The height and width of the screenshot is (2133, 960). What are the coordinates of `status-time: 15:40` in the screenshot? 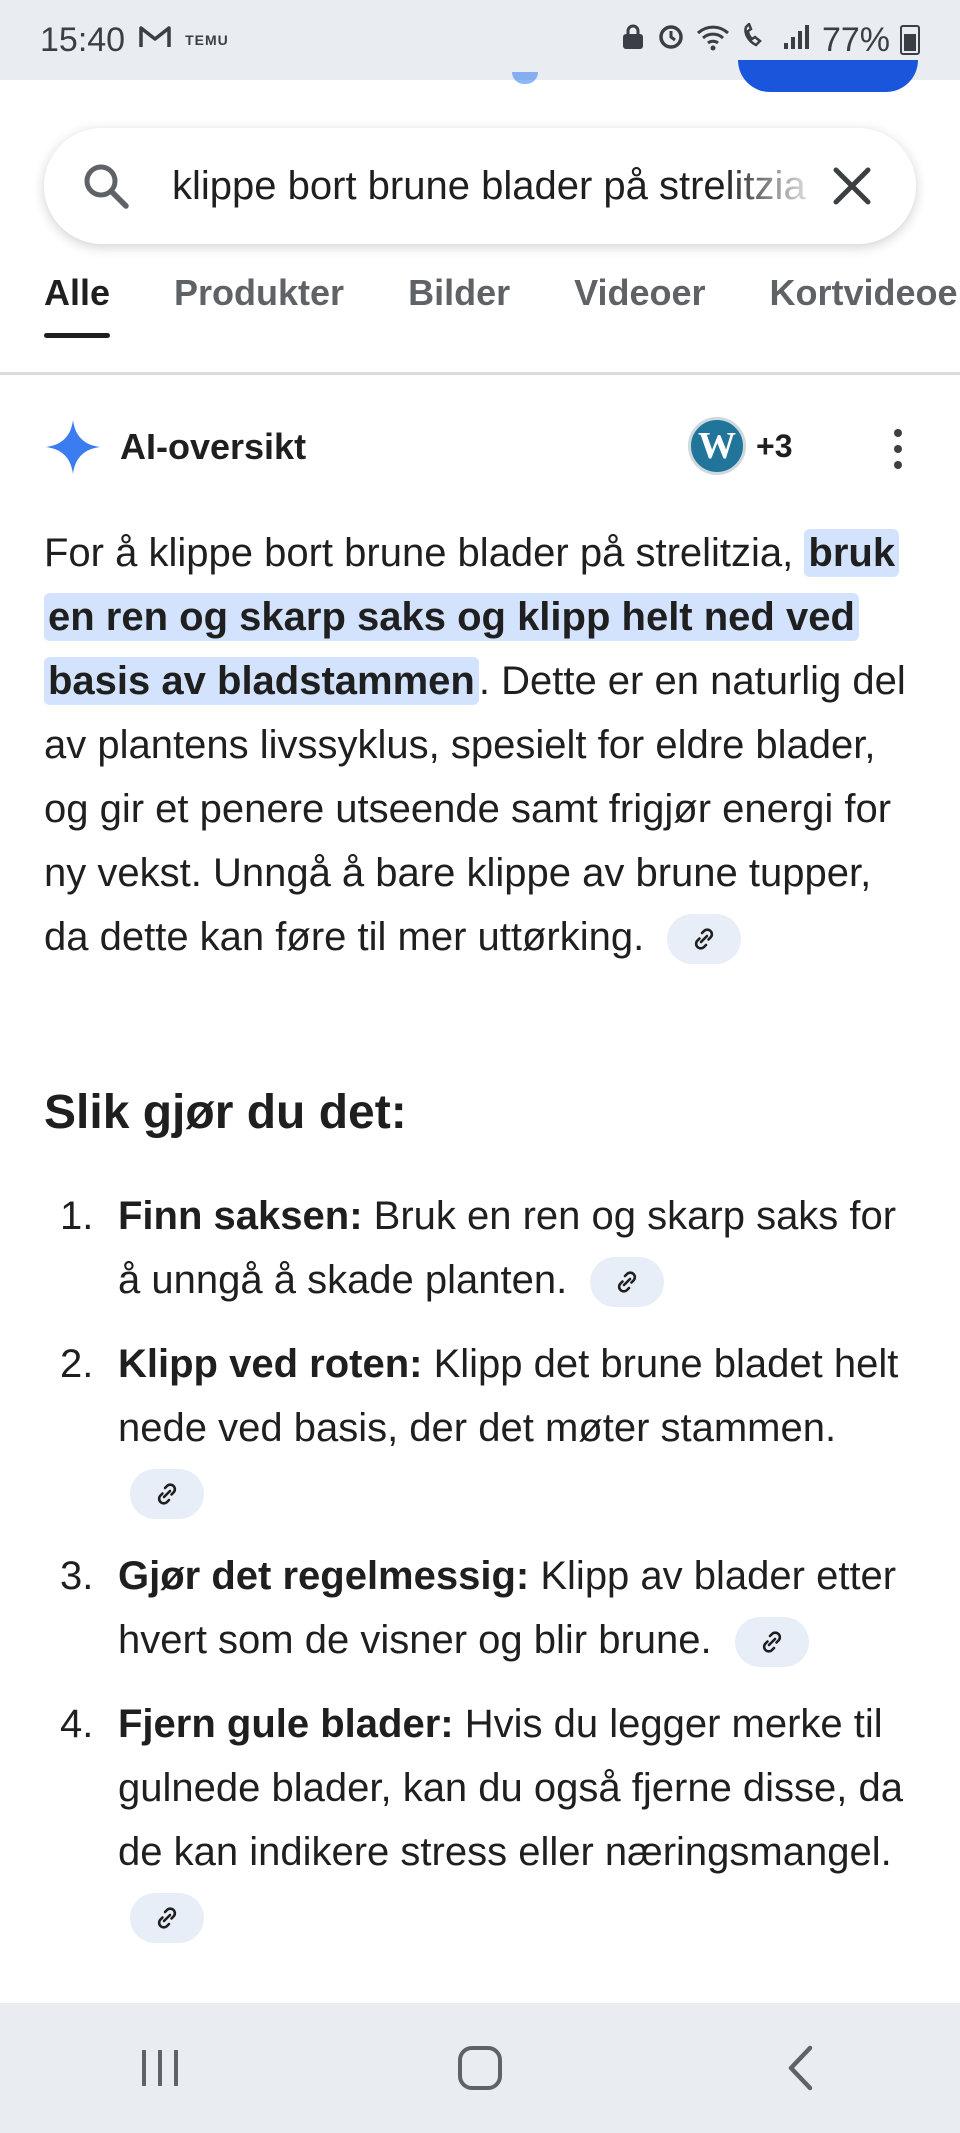 It's located at (83, 39).